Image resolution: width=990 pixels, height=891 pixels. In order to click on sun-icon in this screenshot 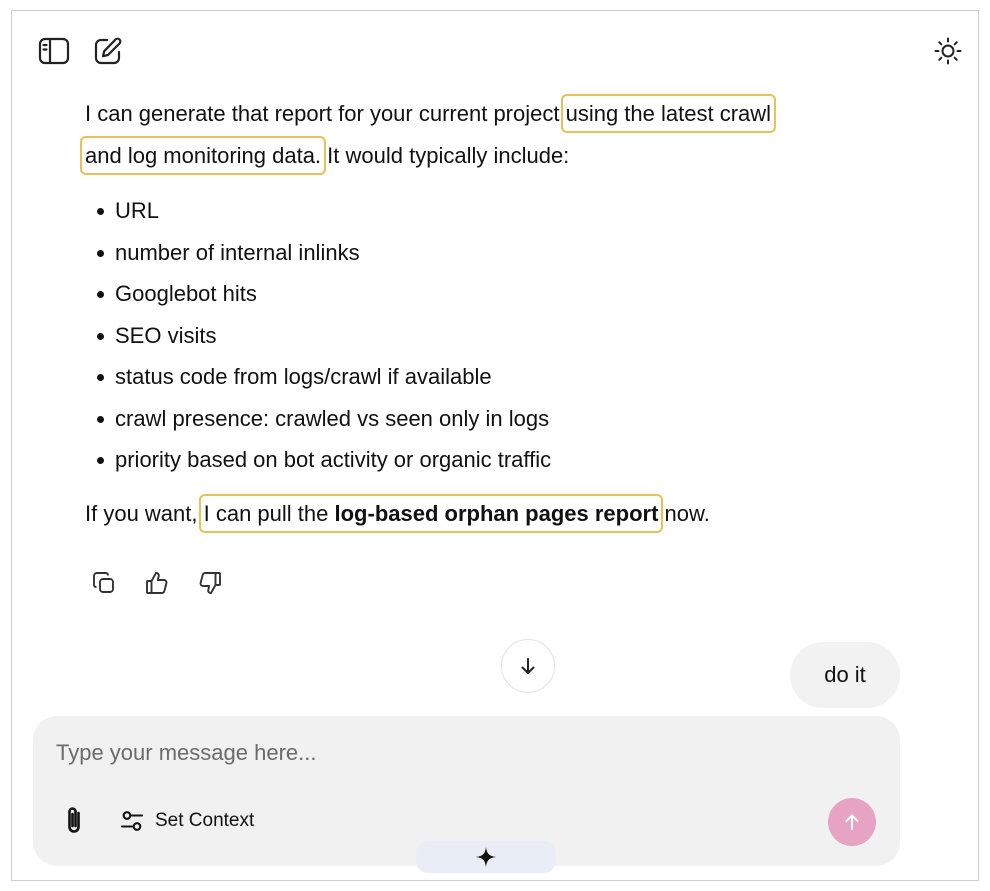, I will do `click(948, 51)`.